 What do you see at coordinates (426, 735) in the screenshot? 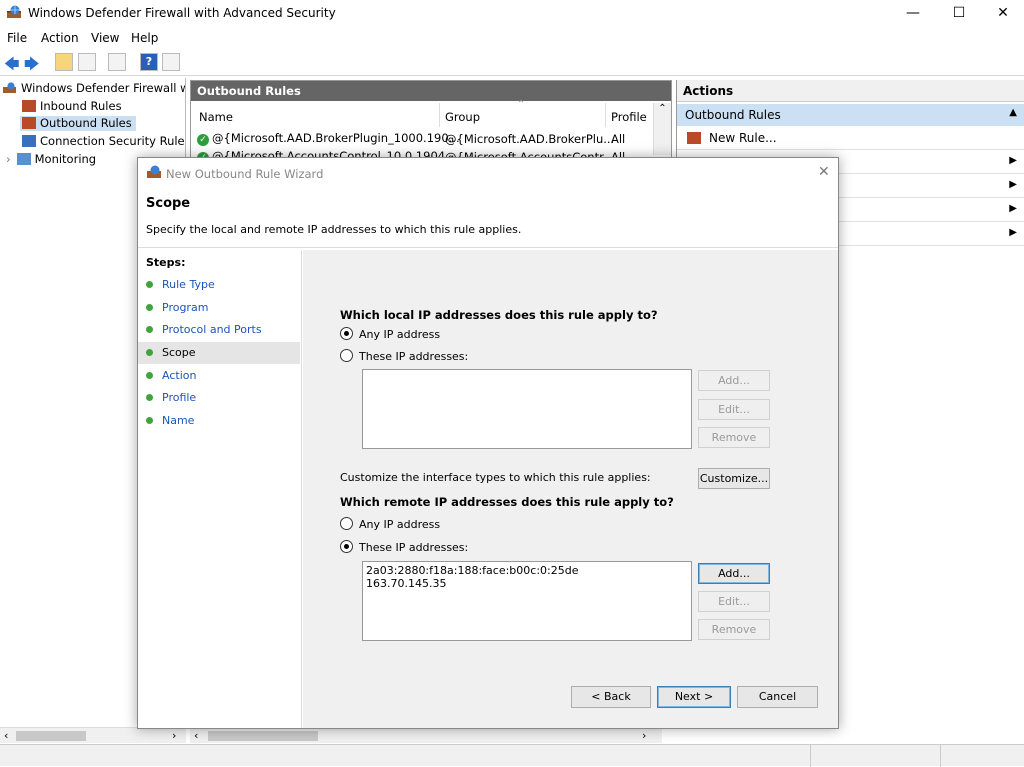
I see `rules-hscrollbar: ‹ ›` at bounding box center [426, 735].